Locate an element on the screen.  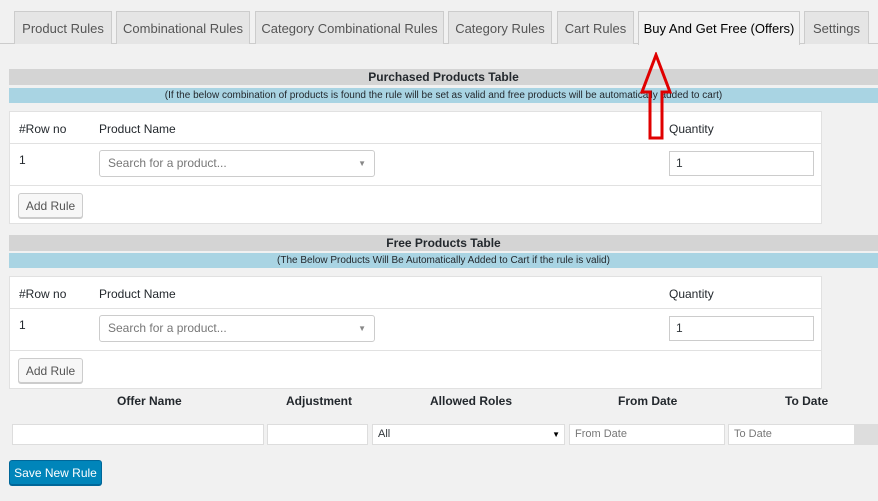
purchased-table-title: Purchased Products Table is located at coordinates (443, 77).